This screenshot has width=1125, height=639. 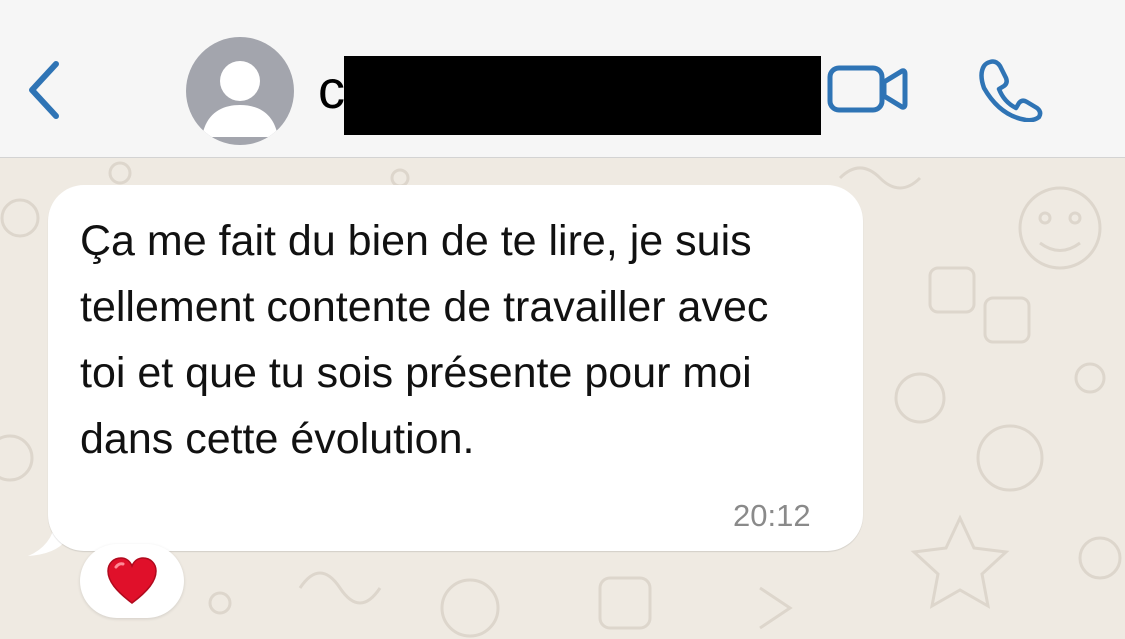 What do you see at coordinates (331, 90) in the screenshot?
I see `contact-name: c` at bounding box center [331, 90].